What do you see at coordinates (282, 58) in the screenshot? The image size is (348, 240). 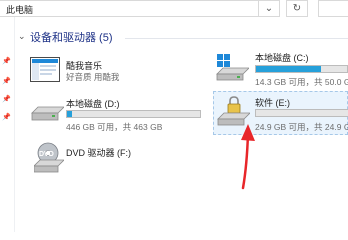 I see `tile-name: 本地磁盘 (C:)` at bounding box center [282, 58].